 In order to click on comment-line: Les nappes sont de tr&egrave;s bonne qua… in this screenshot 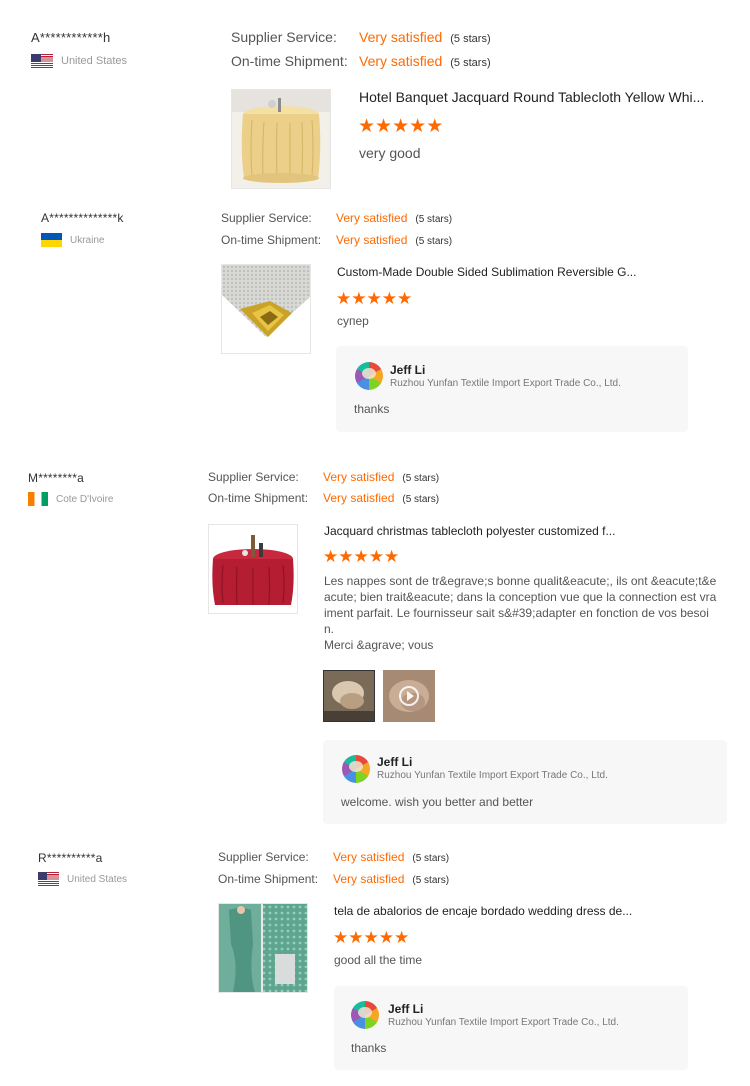, I will do `click(520, 581)`.